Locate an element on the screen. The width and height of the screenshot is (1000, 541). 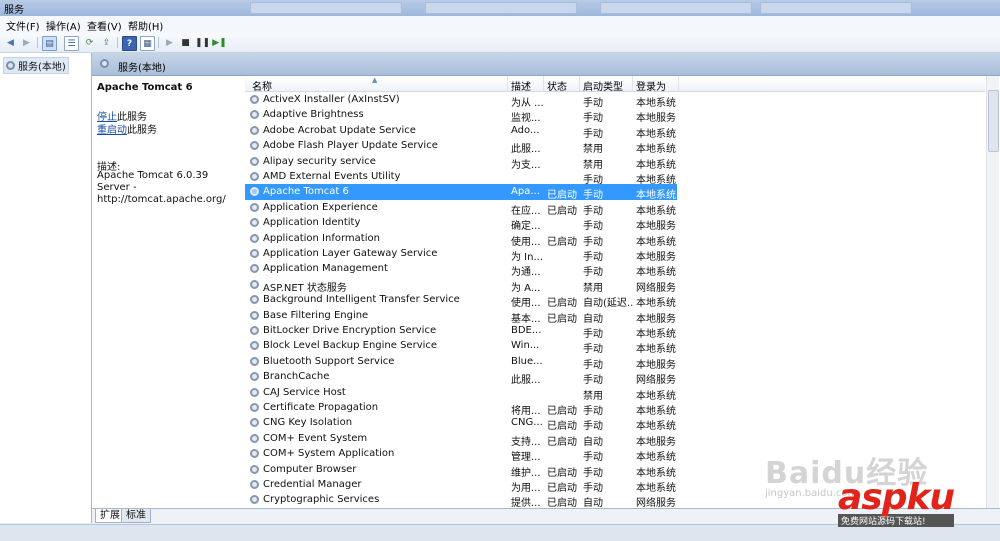
service-row: Base Filtering Engine 基本... 已启动 自动 本地服务 is located at coordinates (461, 316).